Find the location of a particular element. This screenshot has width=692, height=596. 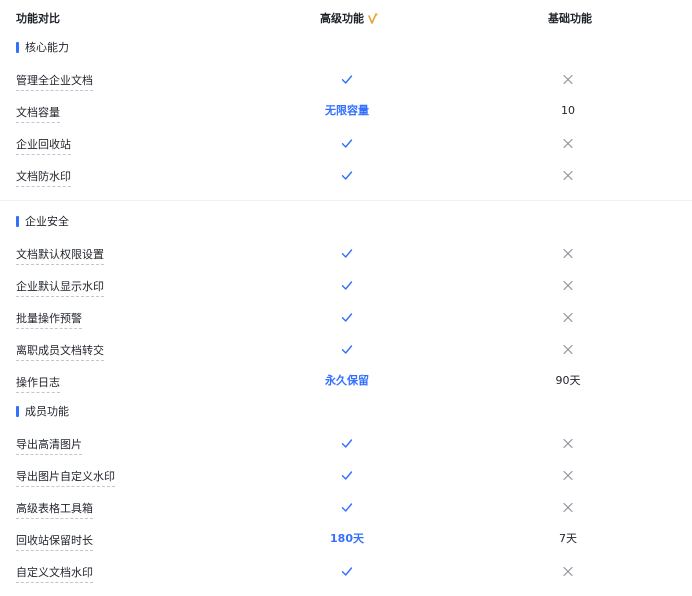

feature-label: 企业回收站 is located at coordinates (43, 145).